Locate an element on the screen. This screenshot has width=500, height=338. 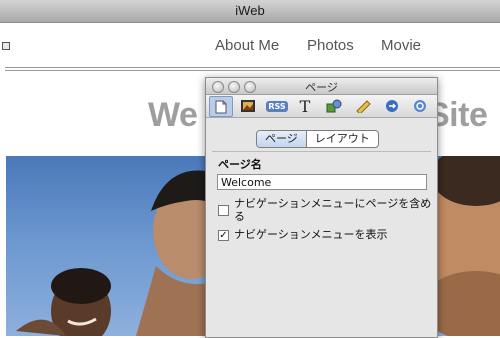
rss-inspector-icon: RSS is located at coordinates (277, 106).